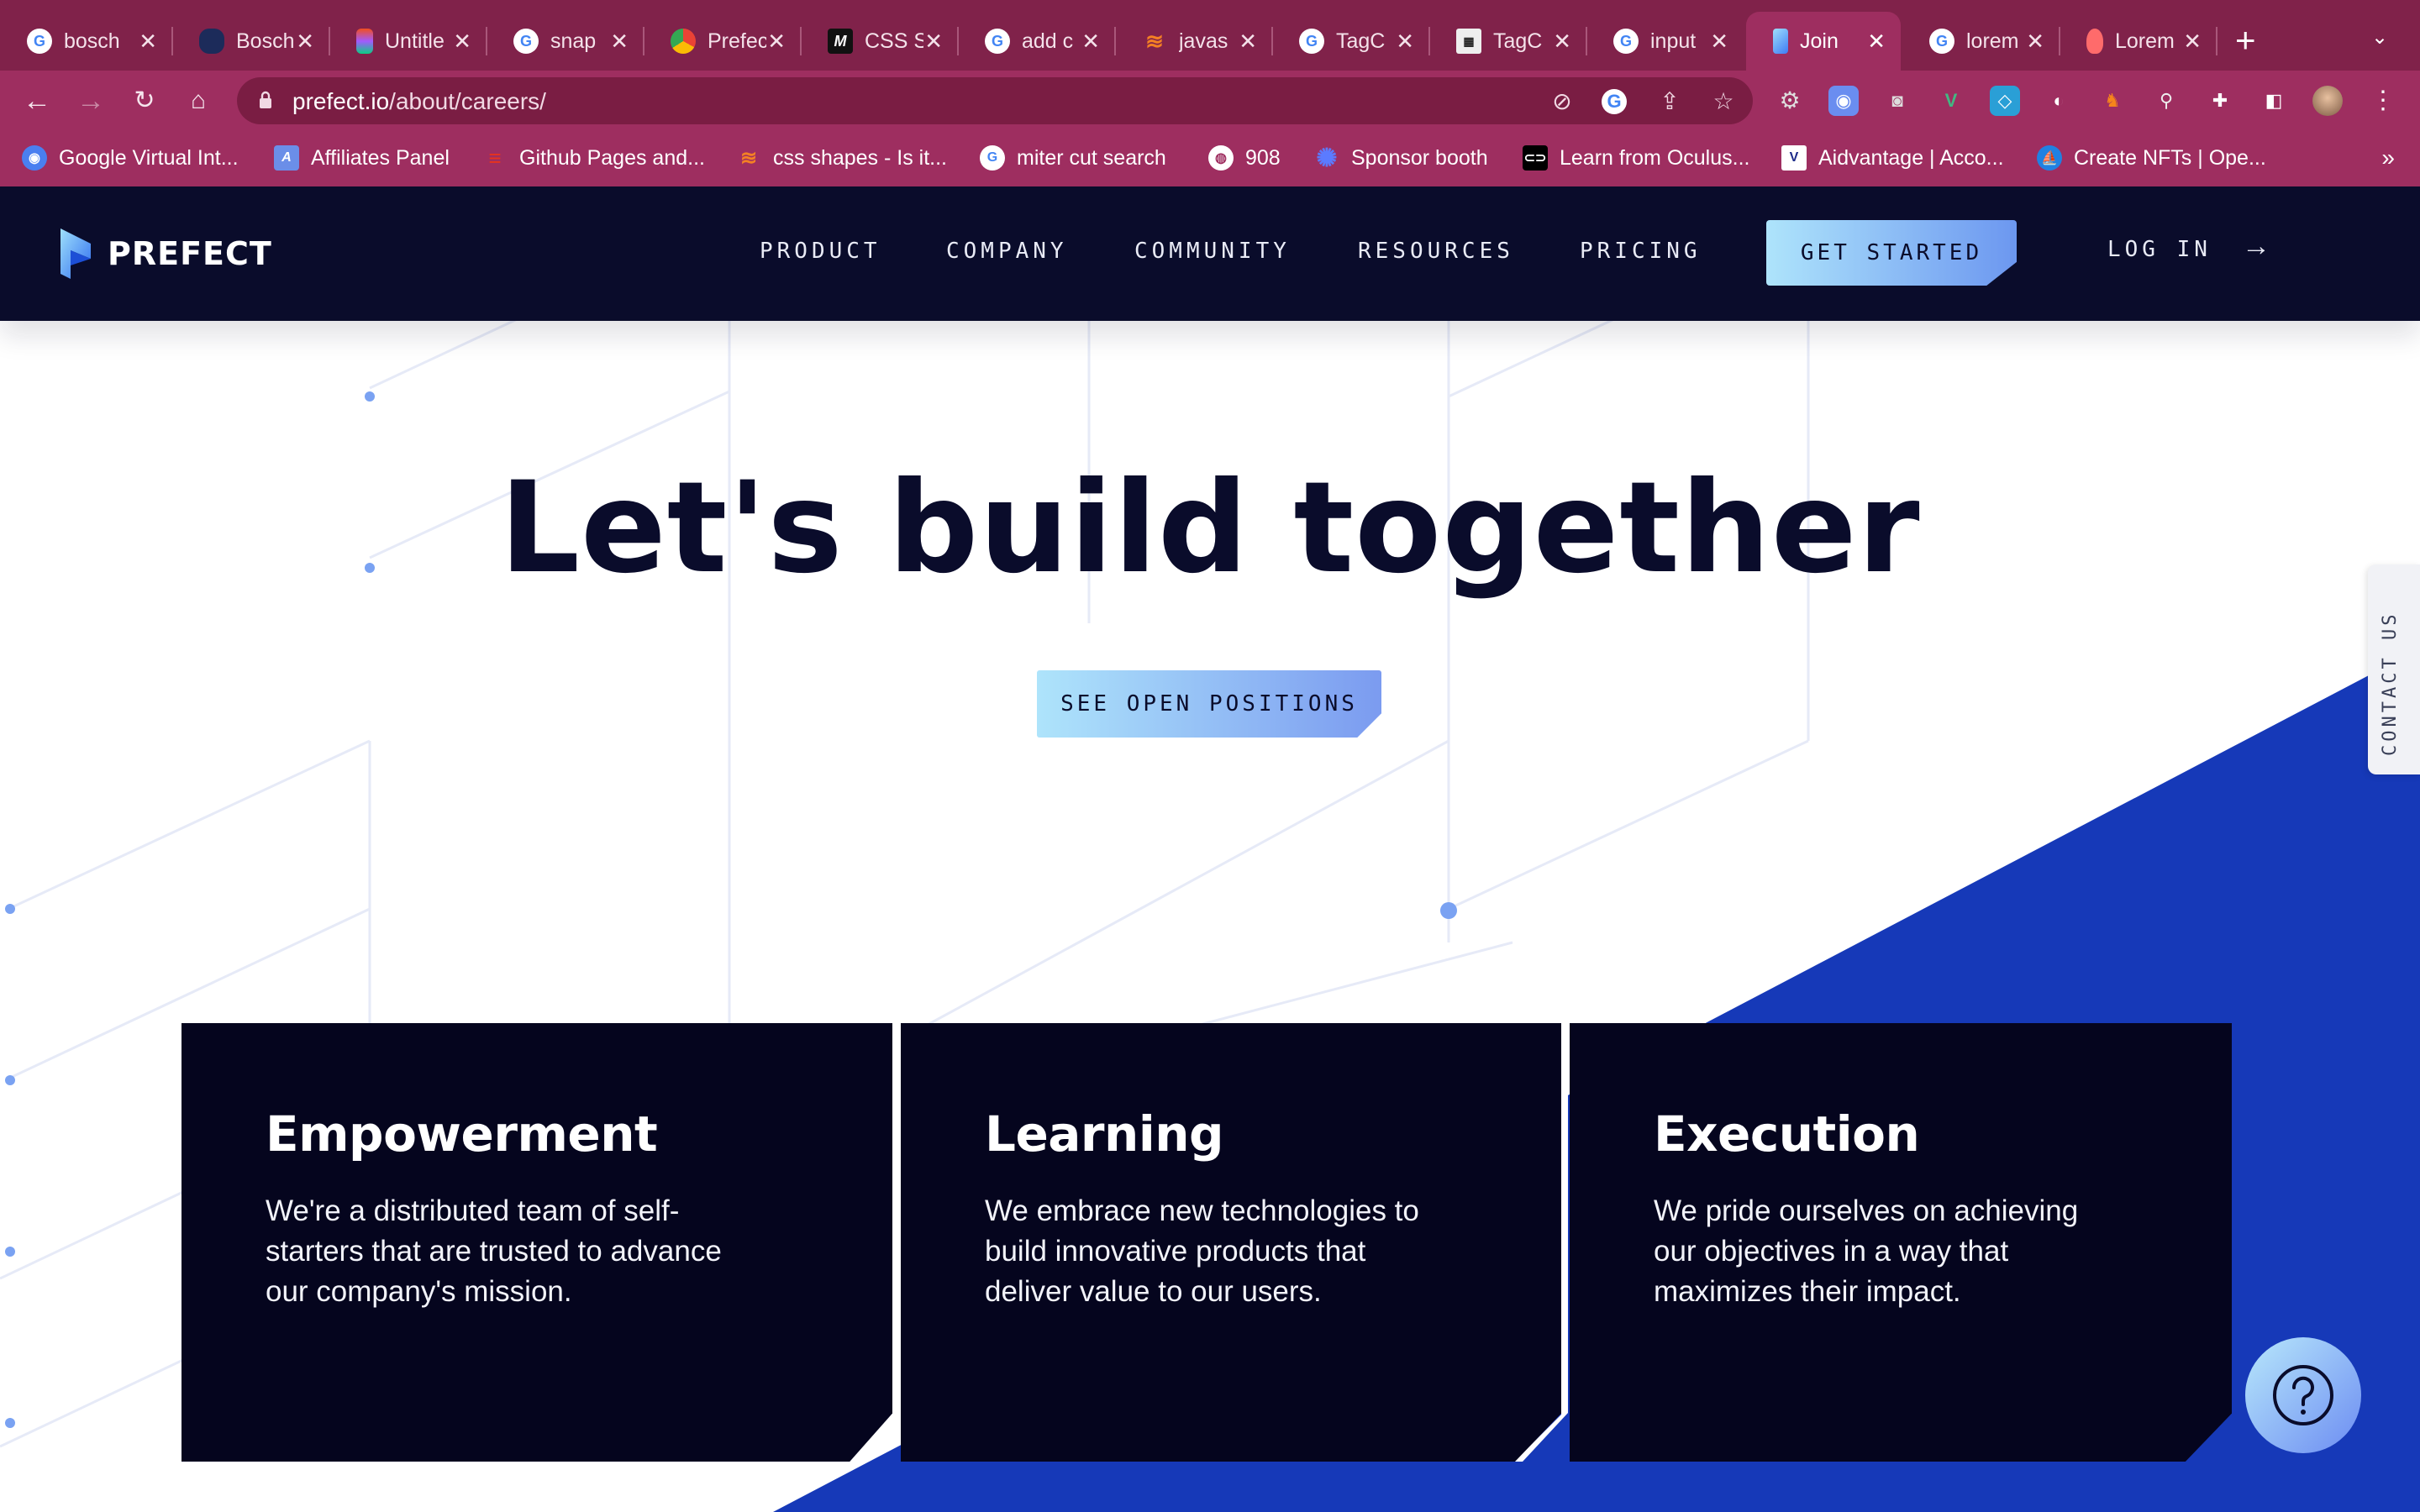 Image resolution: width=2420 pixels, height=1512 pixels. Describe the element at coordinates (199, 100) in the screenshot. I see `home-icon: ⌂` at that location.